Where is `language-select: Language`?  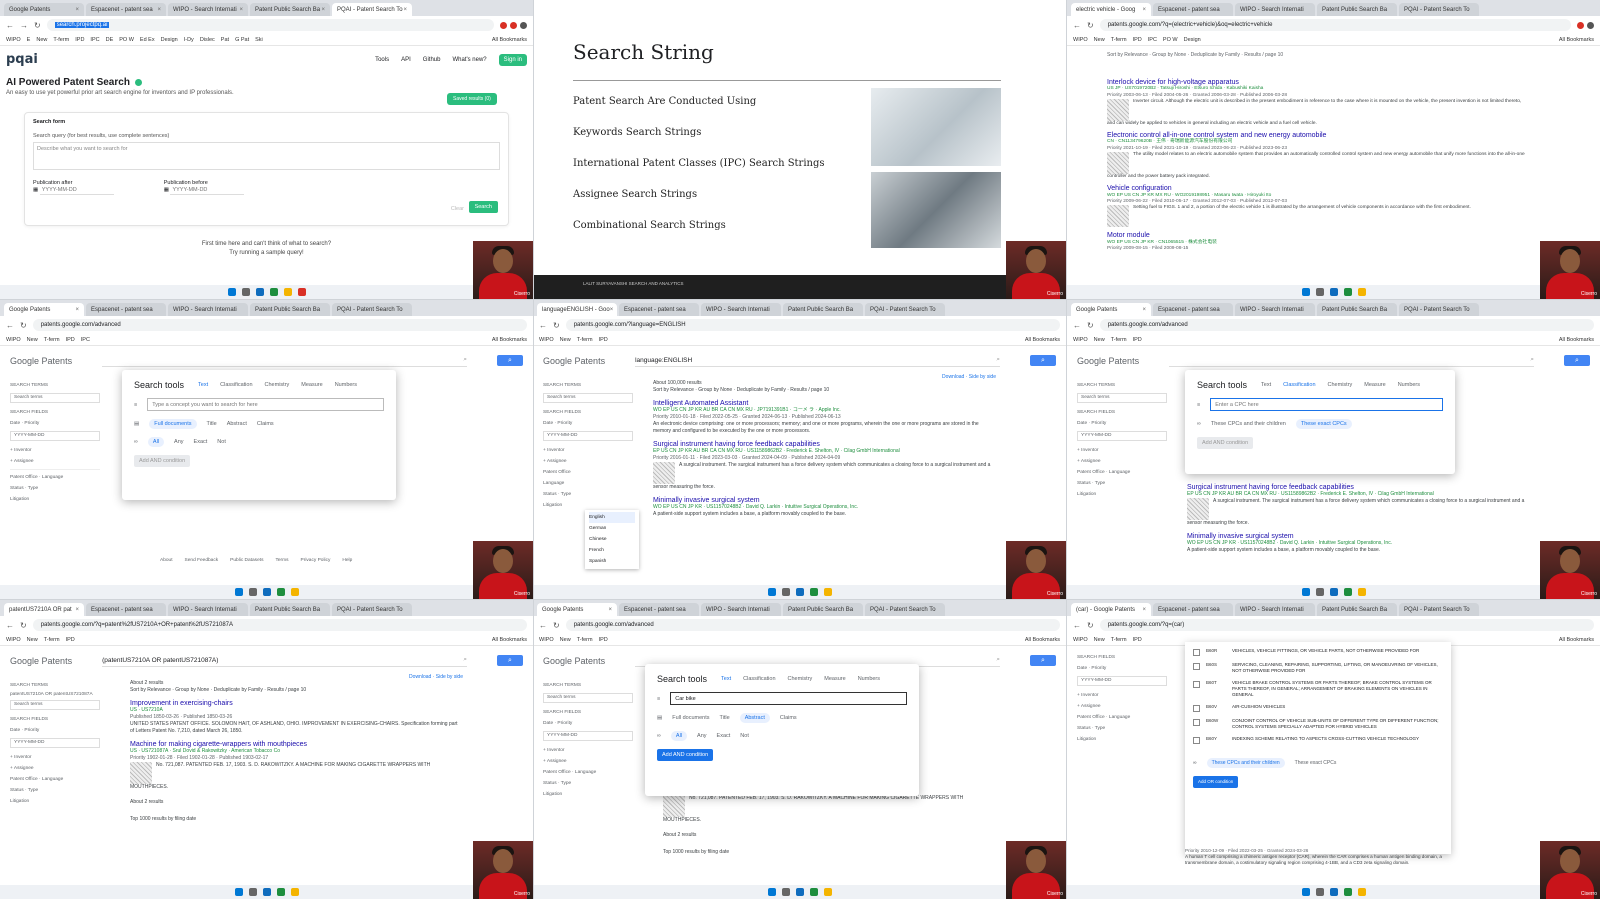
language-select: Language is located at coordinates (52, 477).